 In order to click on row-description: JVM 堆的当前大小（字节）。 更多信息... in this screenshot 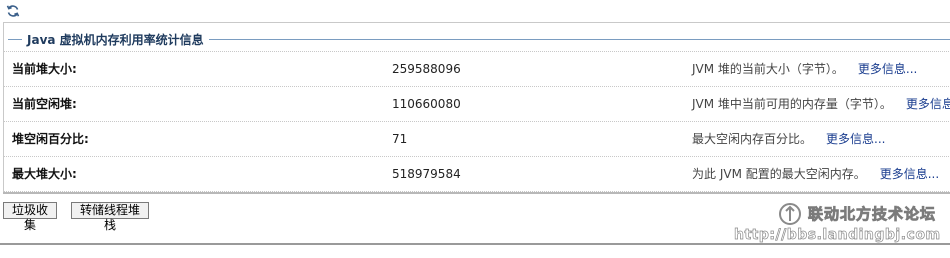, I will do `click(804, 69)`.